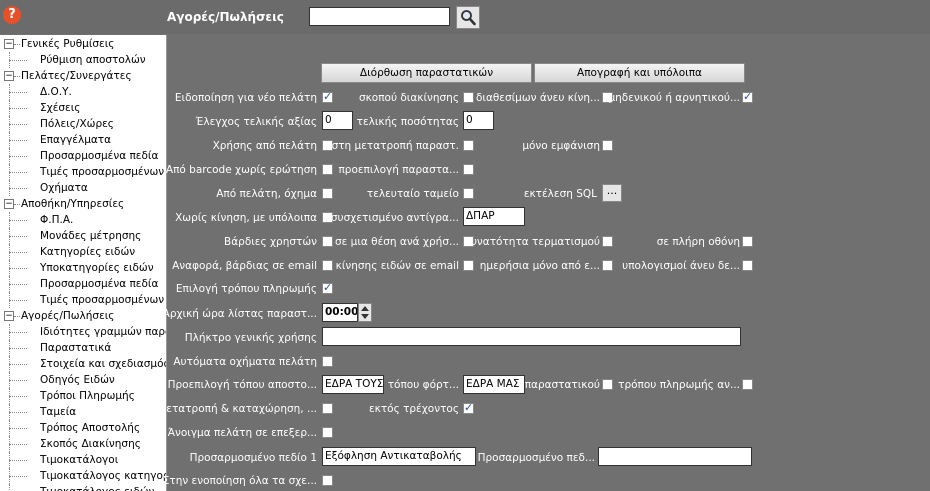  Describe the element at coordinates (327, 480) in the screenshot. I see `in-notification-all-checkbox` at that location.